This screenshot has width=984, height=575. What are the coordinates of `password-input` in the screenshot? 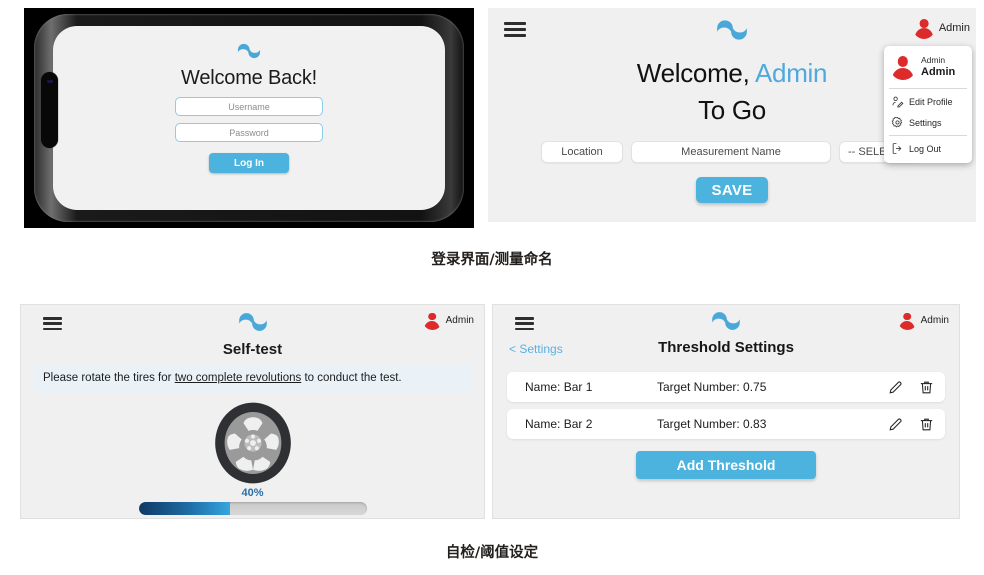 It's located at (249, 132).